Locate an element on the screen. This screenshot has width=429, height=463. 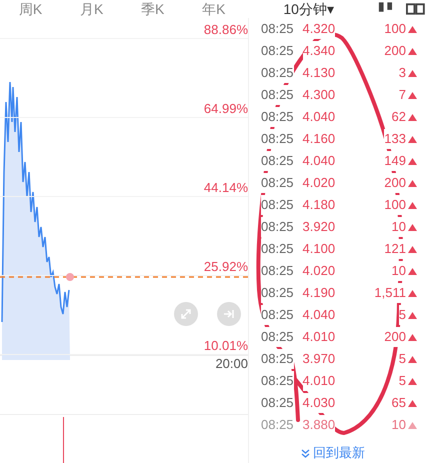
trade-volume: 1,511 is located at coordinates (390, 293).